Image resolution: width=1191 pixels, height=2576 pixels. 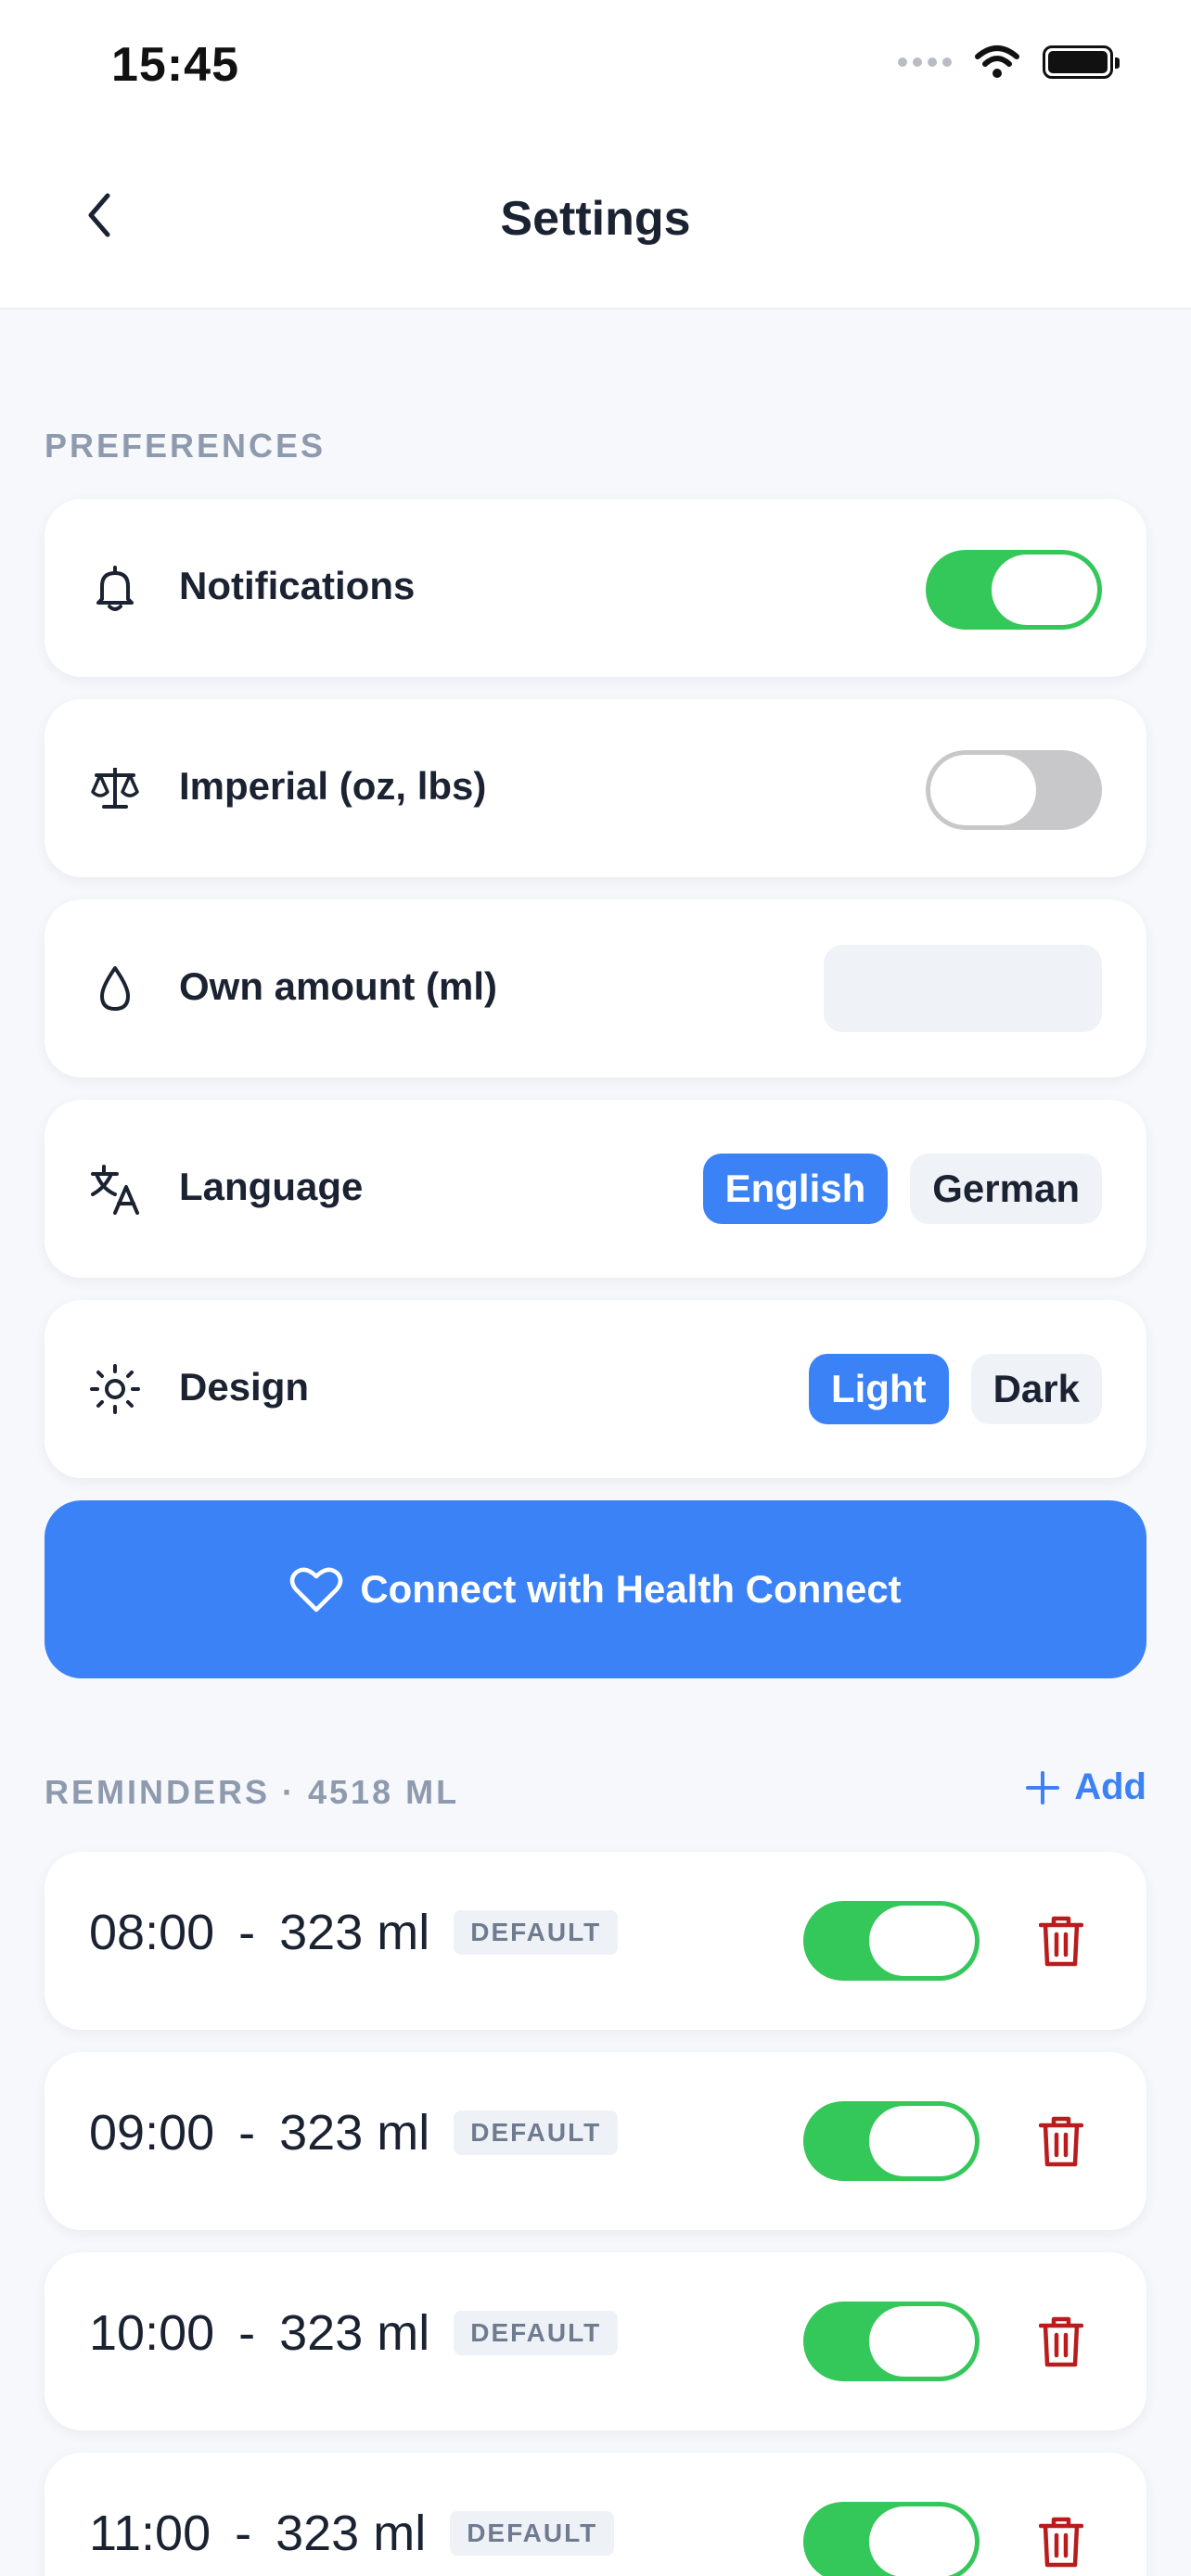 I want to click on imperial-toggle, so click(x=1014, y=790).